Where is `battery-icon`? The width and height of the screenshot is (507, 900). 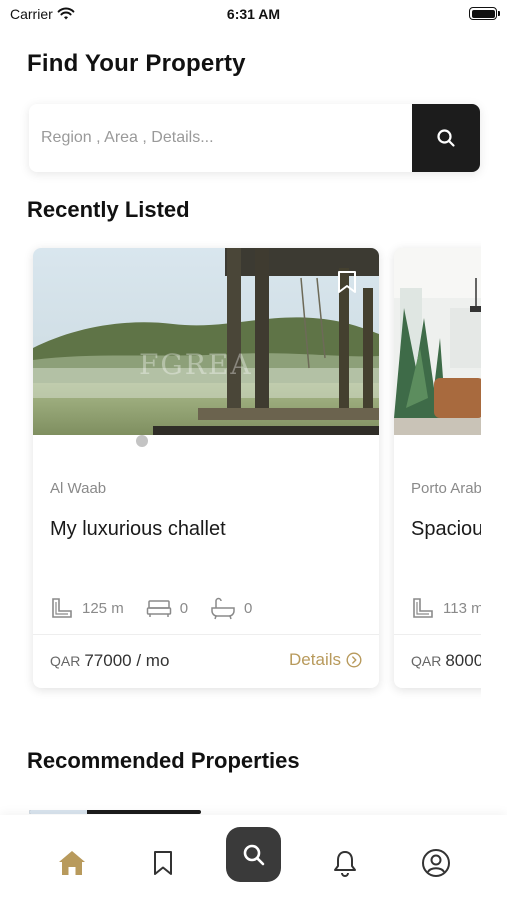
battery-icon is located at coordinates (484, 13).